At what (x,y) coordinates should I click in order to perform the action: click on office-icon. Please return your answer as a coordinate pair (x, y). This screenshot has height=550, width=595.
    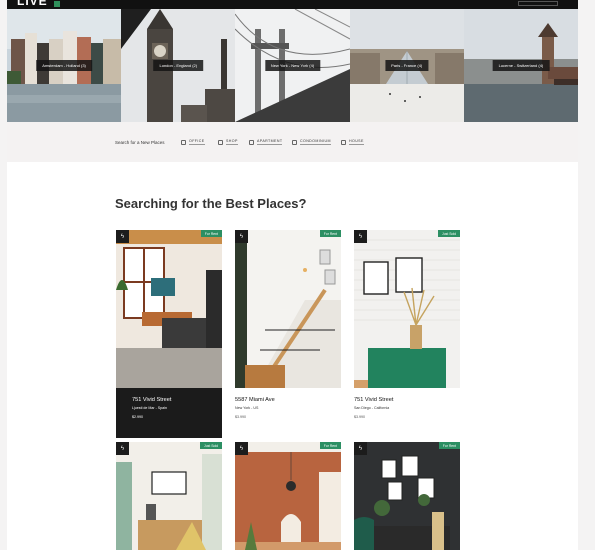
    Looking at the image, I should click on (183, 142).